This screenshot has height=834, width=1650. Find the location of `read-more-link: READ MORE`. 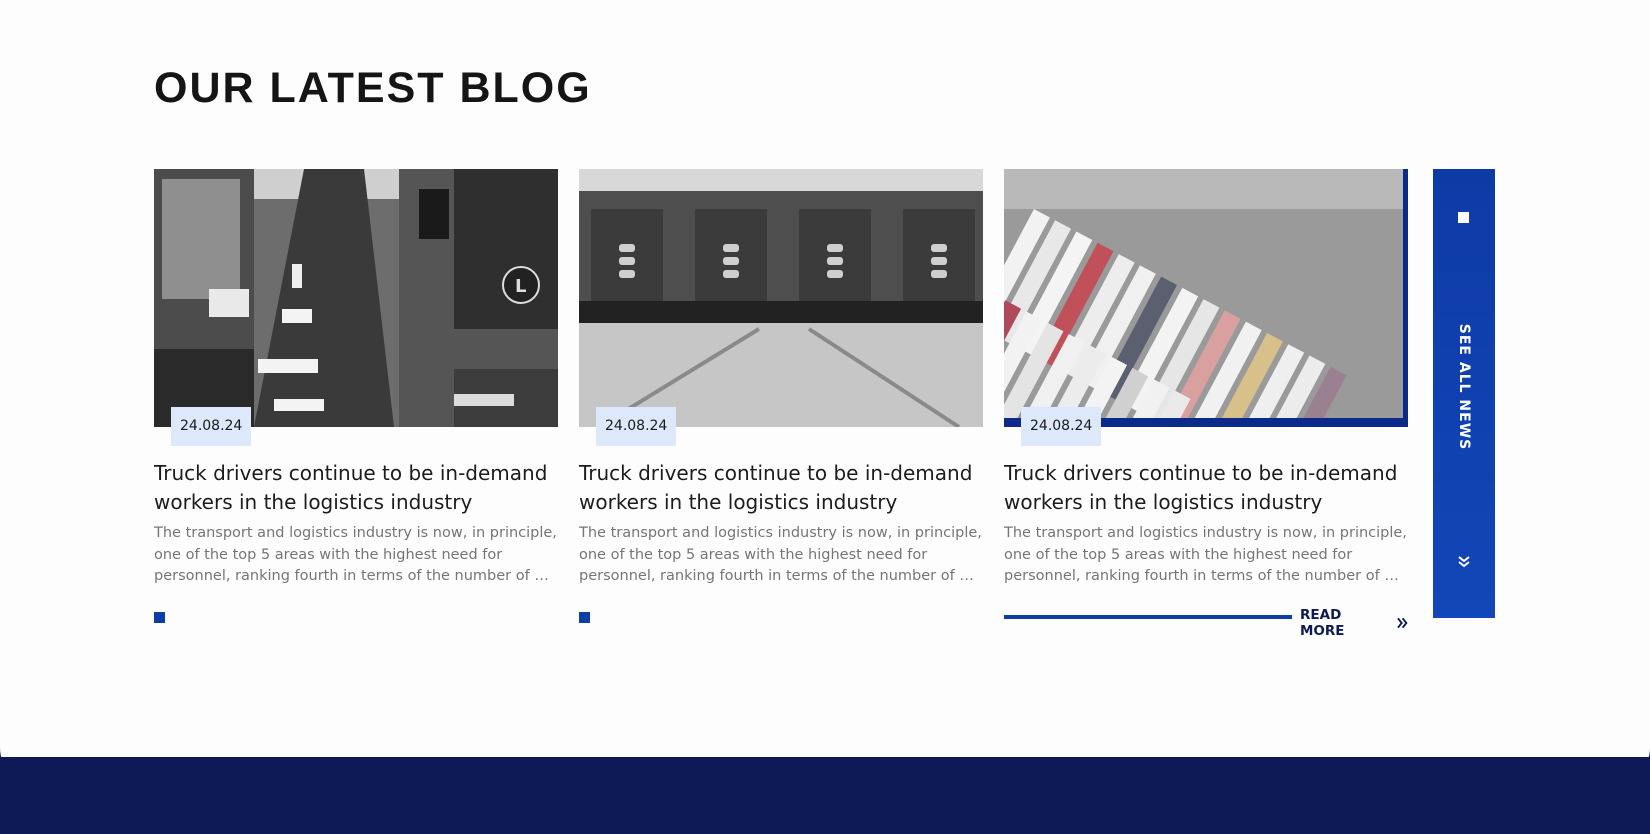

read-more-link: READ MORE is located at coordinates (1354, 623).